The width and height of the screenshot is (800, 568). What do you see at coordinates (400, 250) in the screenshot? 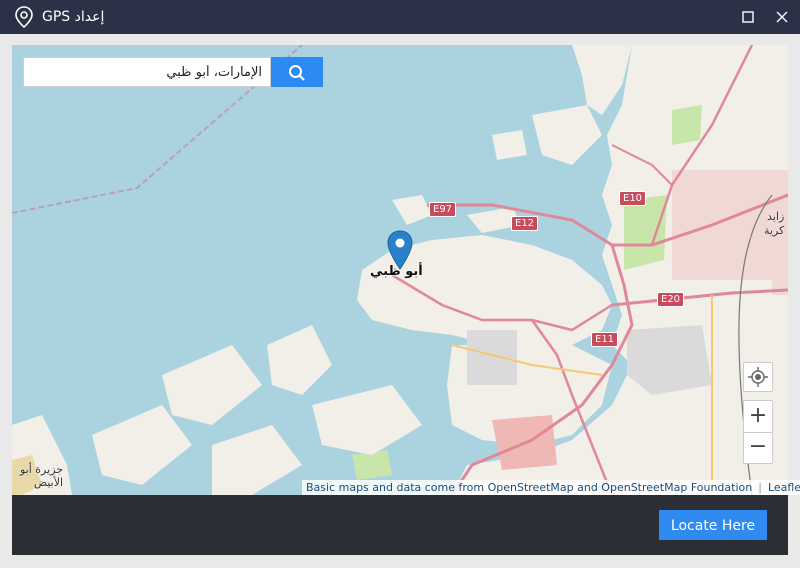
I see `map-marker-icon` at bounding box center [400, 250].